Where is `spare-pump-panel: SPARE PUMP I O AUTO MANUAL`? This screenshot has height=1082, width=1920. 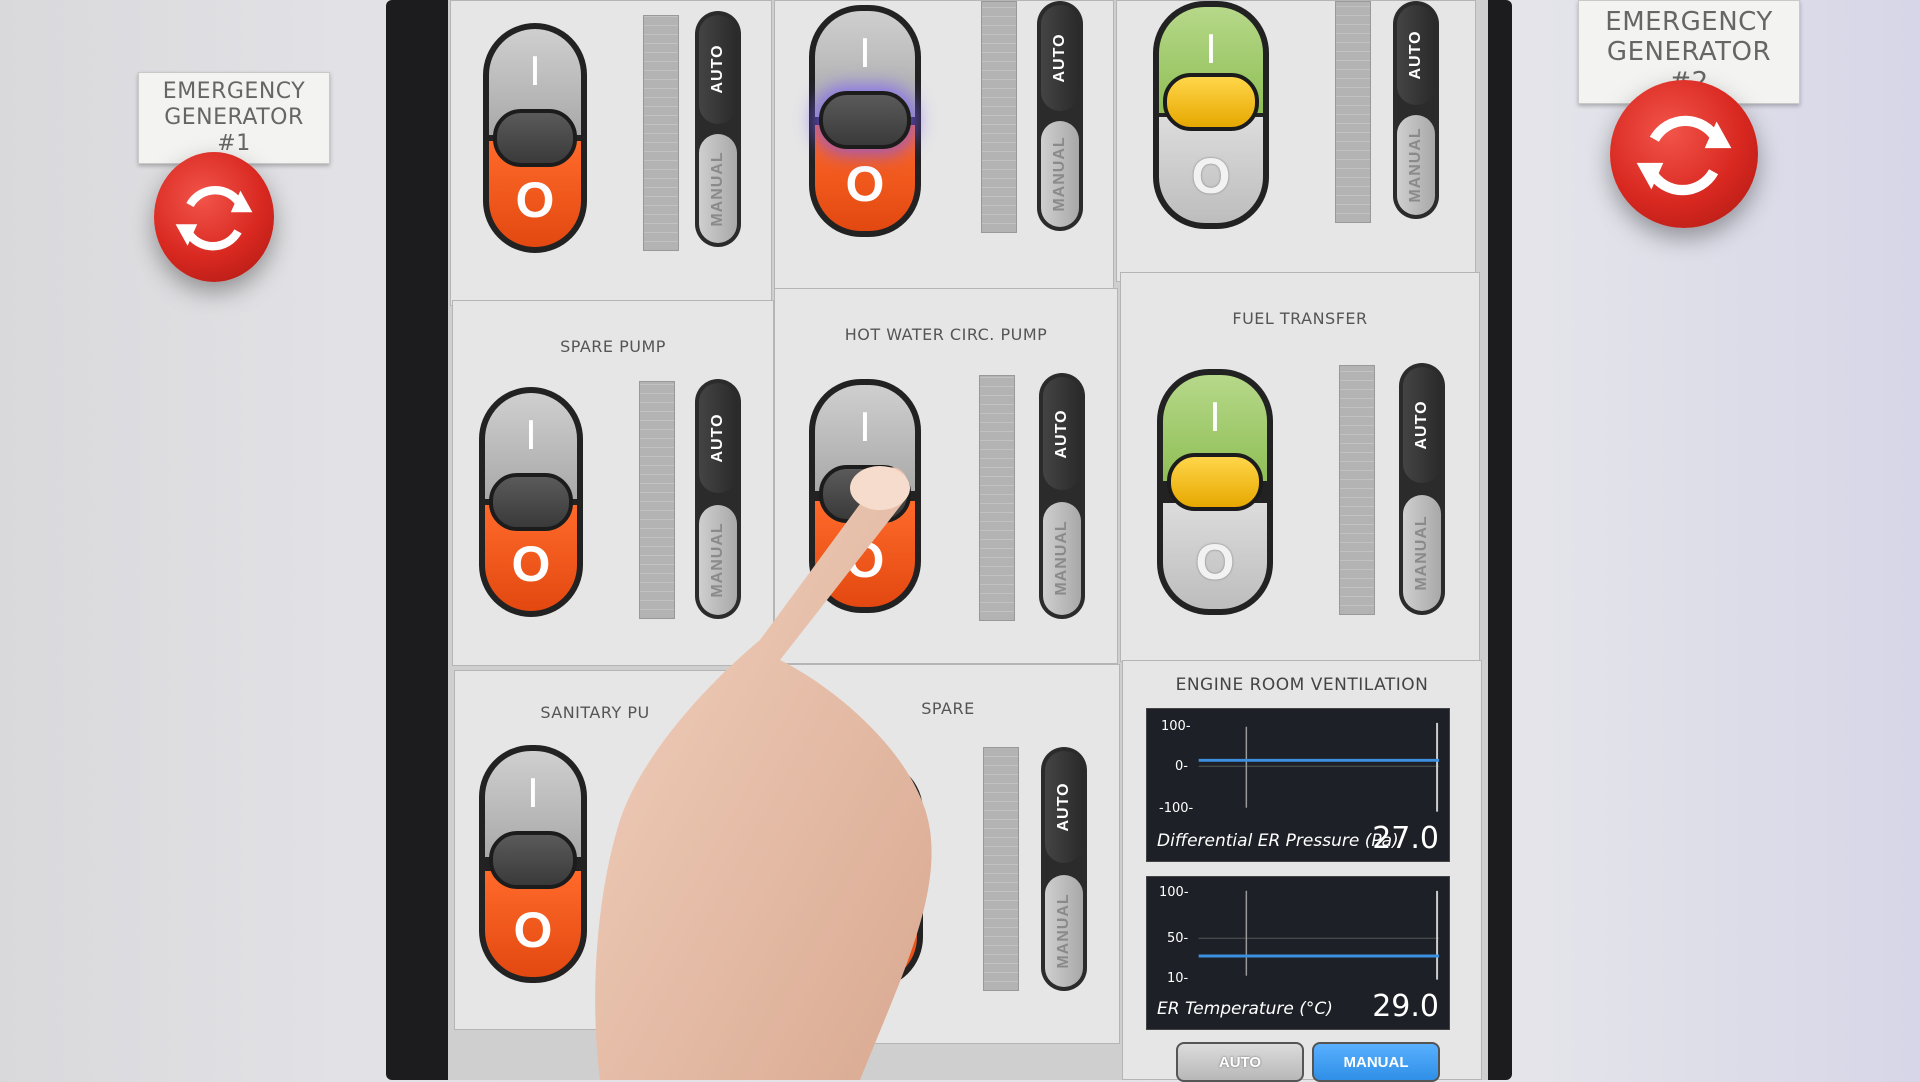 spare-pump-panel: SPARE PUMP I O AUTO MANUAL is located at coordinates (613, 483).